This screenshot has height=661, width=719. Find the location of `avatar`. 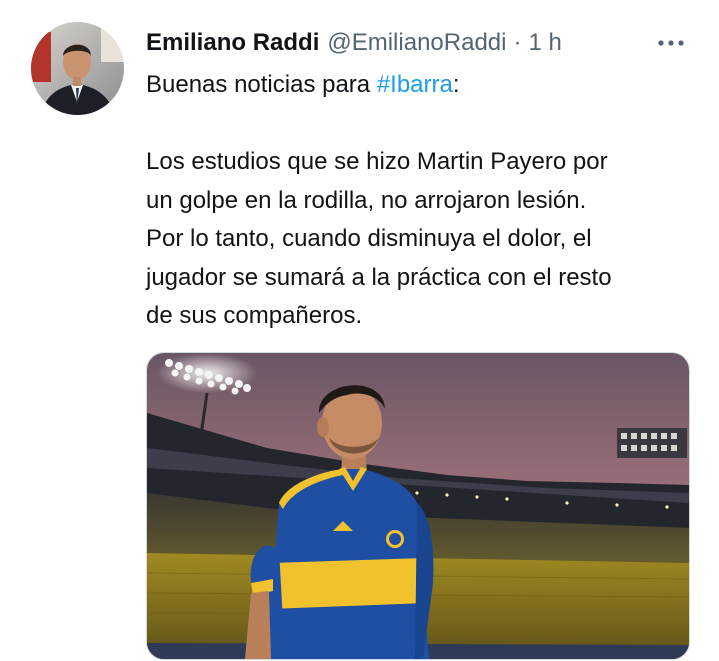

avatar is located at coordinates (77, 68).